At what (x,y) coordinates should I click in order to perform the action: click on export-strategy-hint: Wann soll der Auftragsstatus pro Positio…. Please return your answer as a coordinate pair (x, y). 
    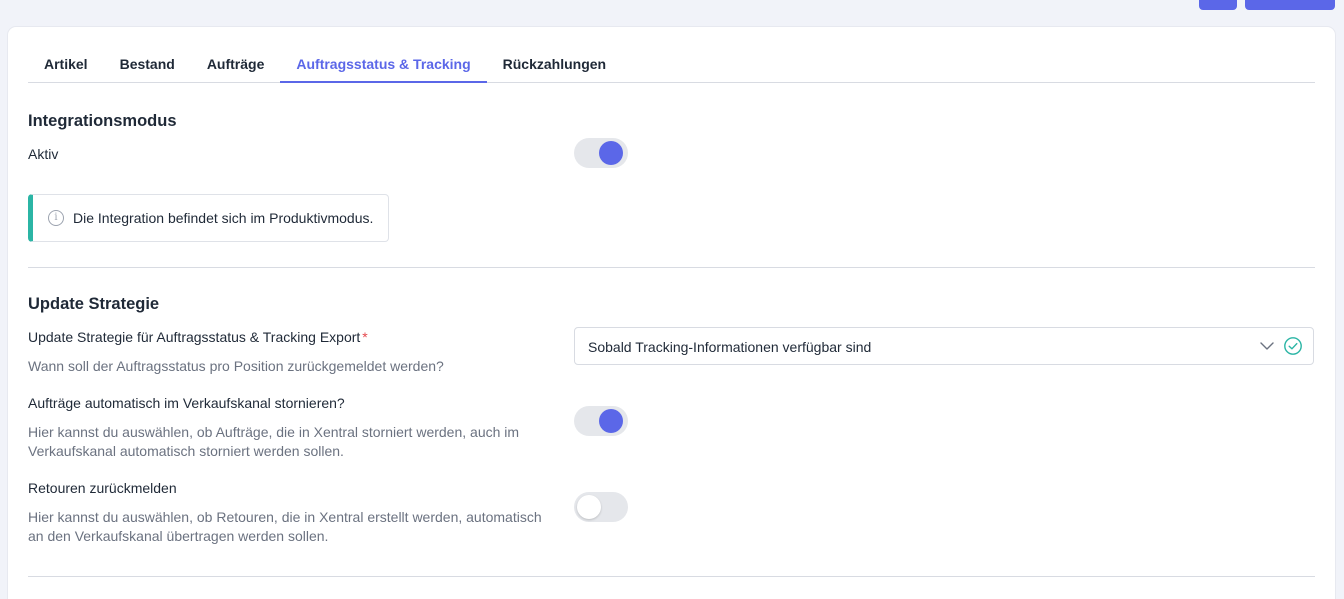
    Looking at the image, I should click on (236, 366).